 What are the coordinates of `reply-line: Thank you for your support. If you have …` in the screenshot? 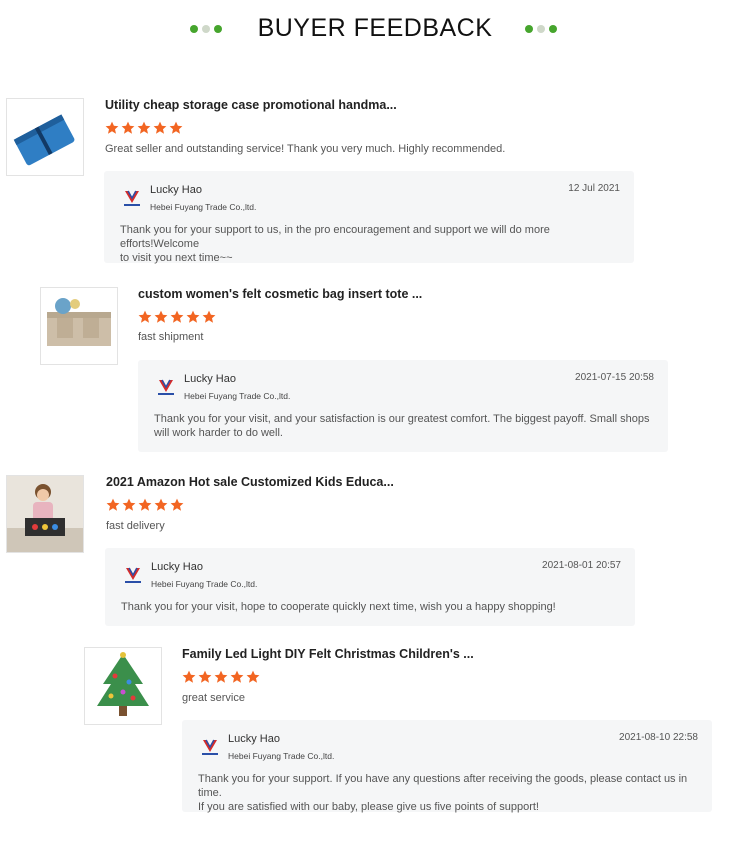 It's located at (443, 786).